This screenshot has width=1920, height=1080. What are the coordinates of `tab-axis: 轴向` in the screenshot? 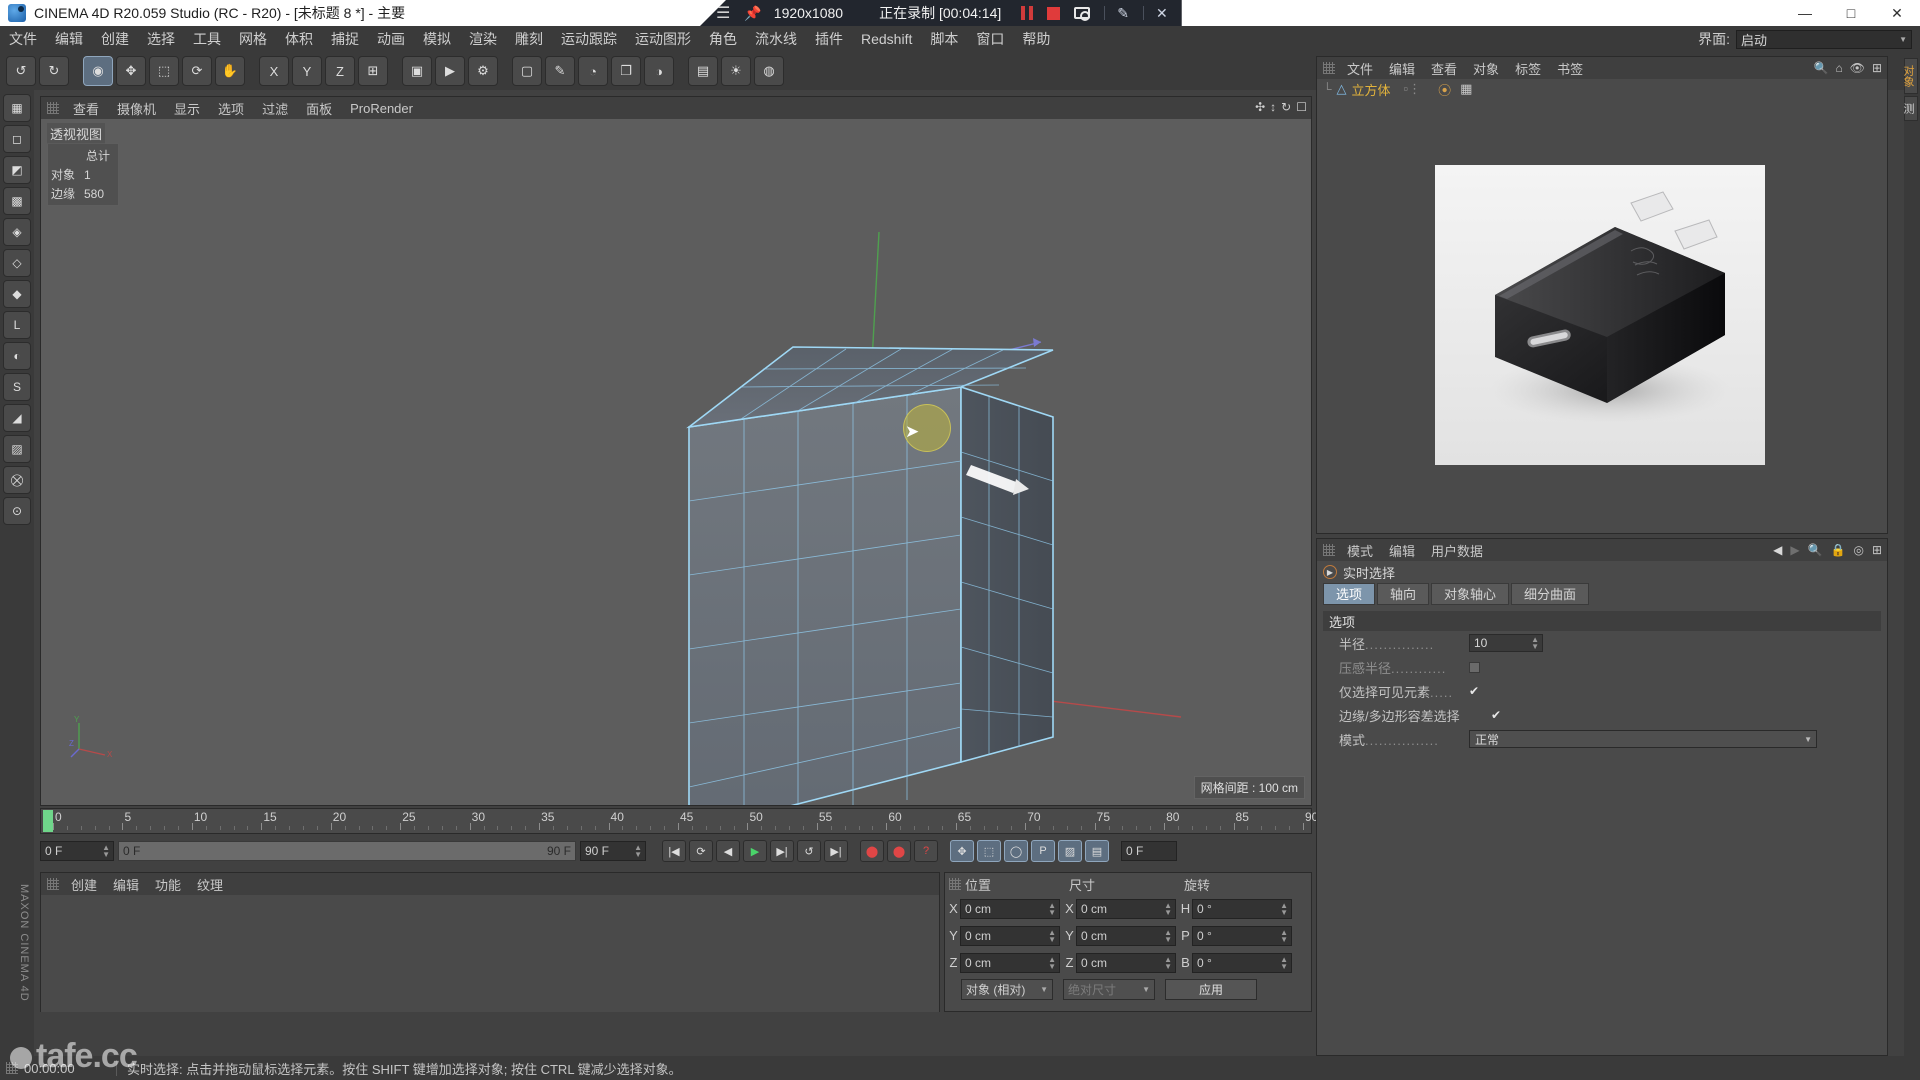 It's located at (1403, 594).